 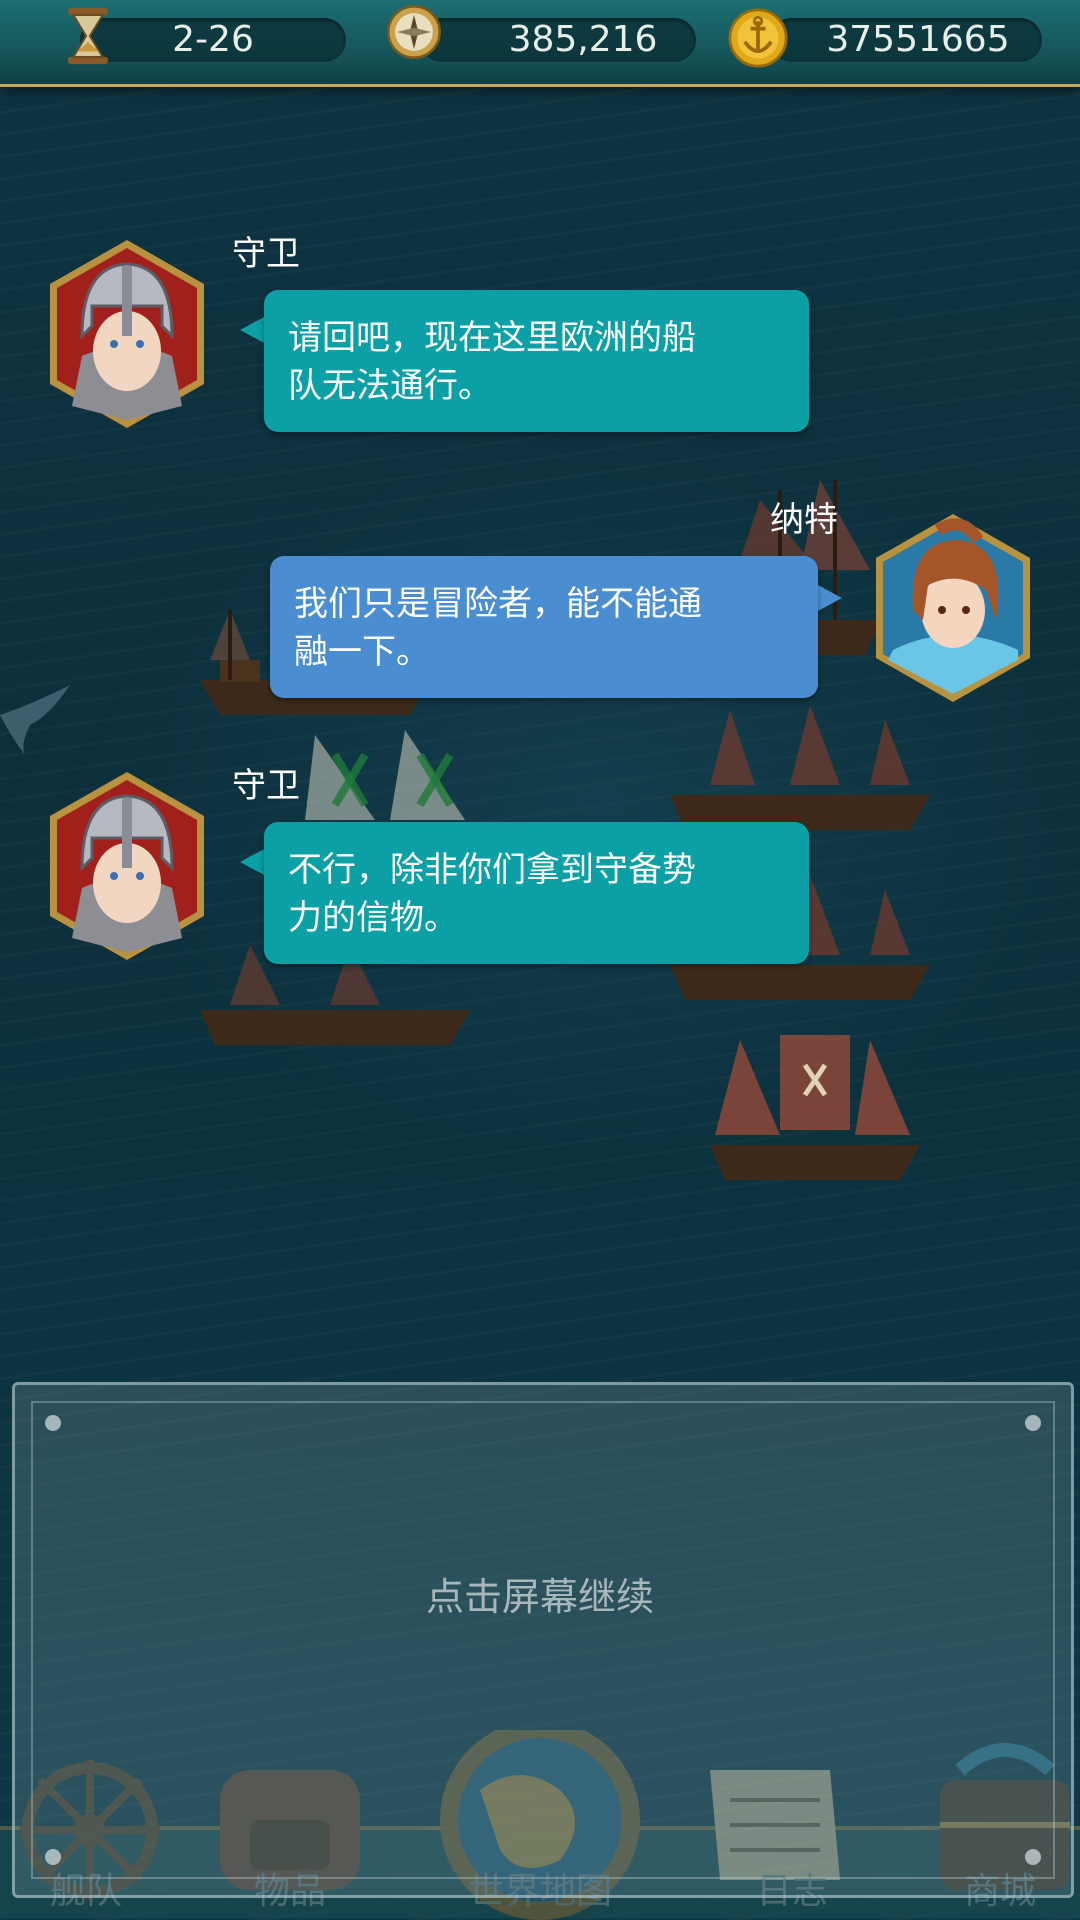 What do you see at coordinates (804, 520) in the screenshot?
I see `speaker-name: 纳特` at bounding box center [804, 520].